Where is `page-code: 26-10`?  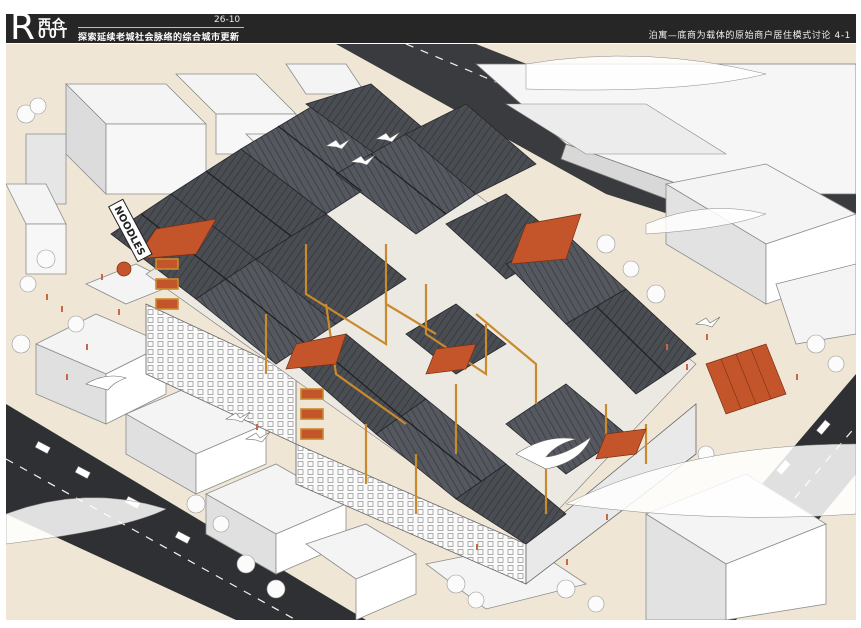 page-code: 26-10 is located at coordinates (227, 20).